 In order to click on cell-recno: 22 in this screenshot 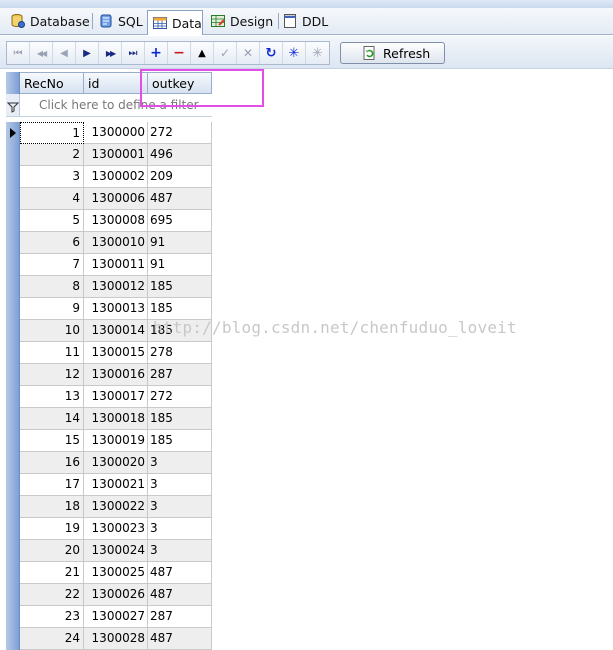, I will do `click(52, 595)`.